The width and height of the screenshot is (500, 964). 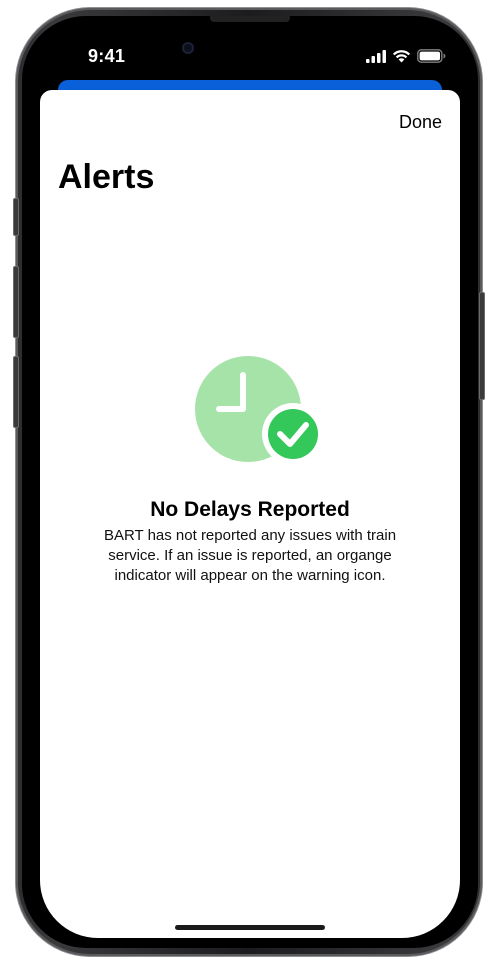 I want to click on status-bar: 9:41, so click(x=250, y=46).